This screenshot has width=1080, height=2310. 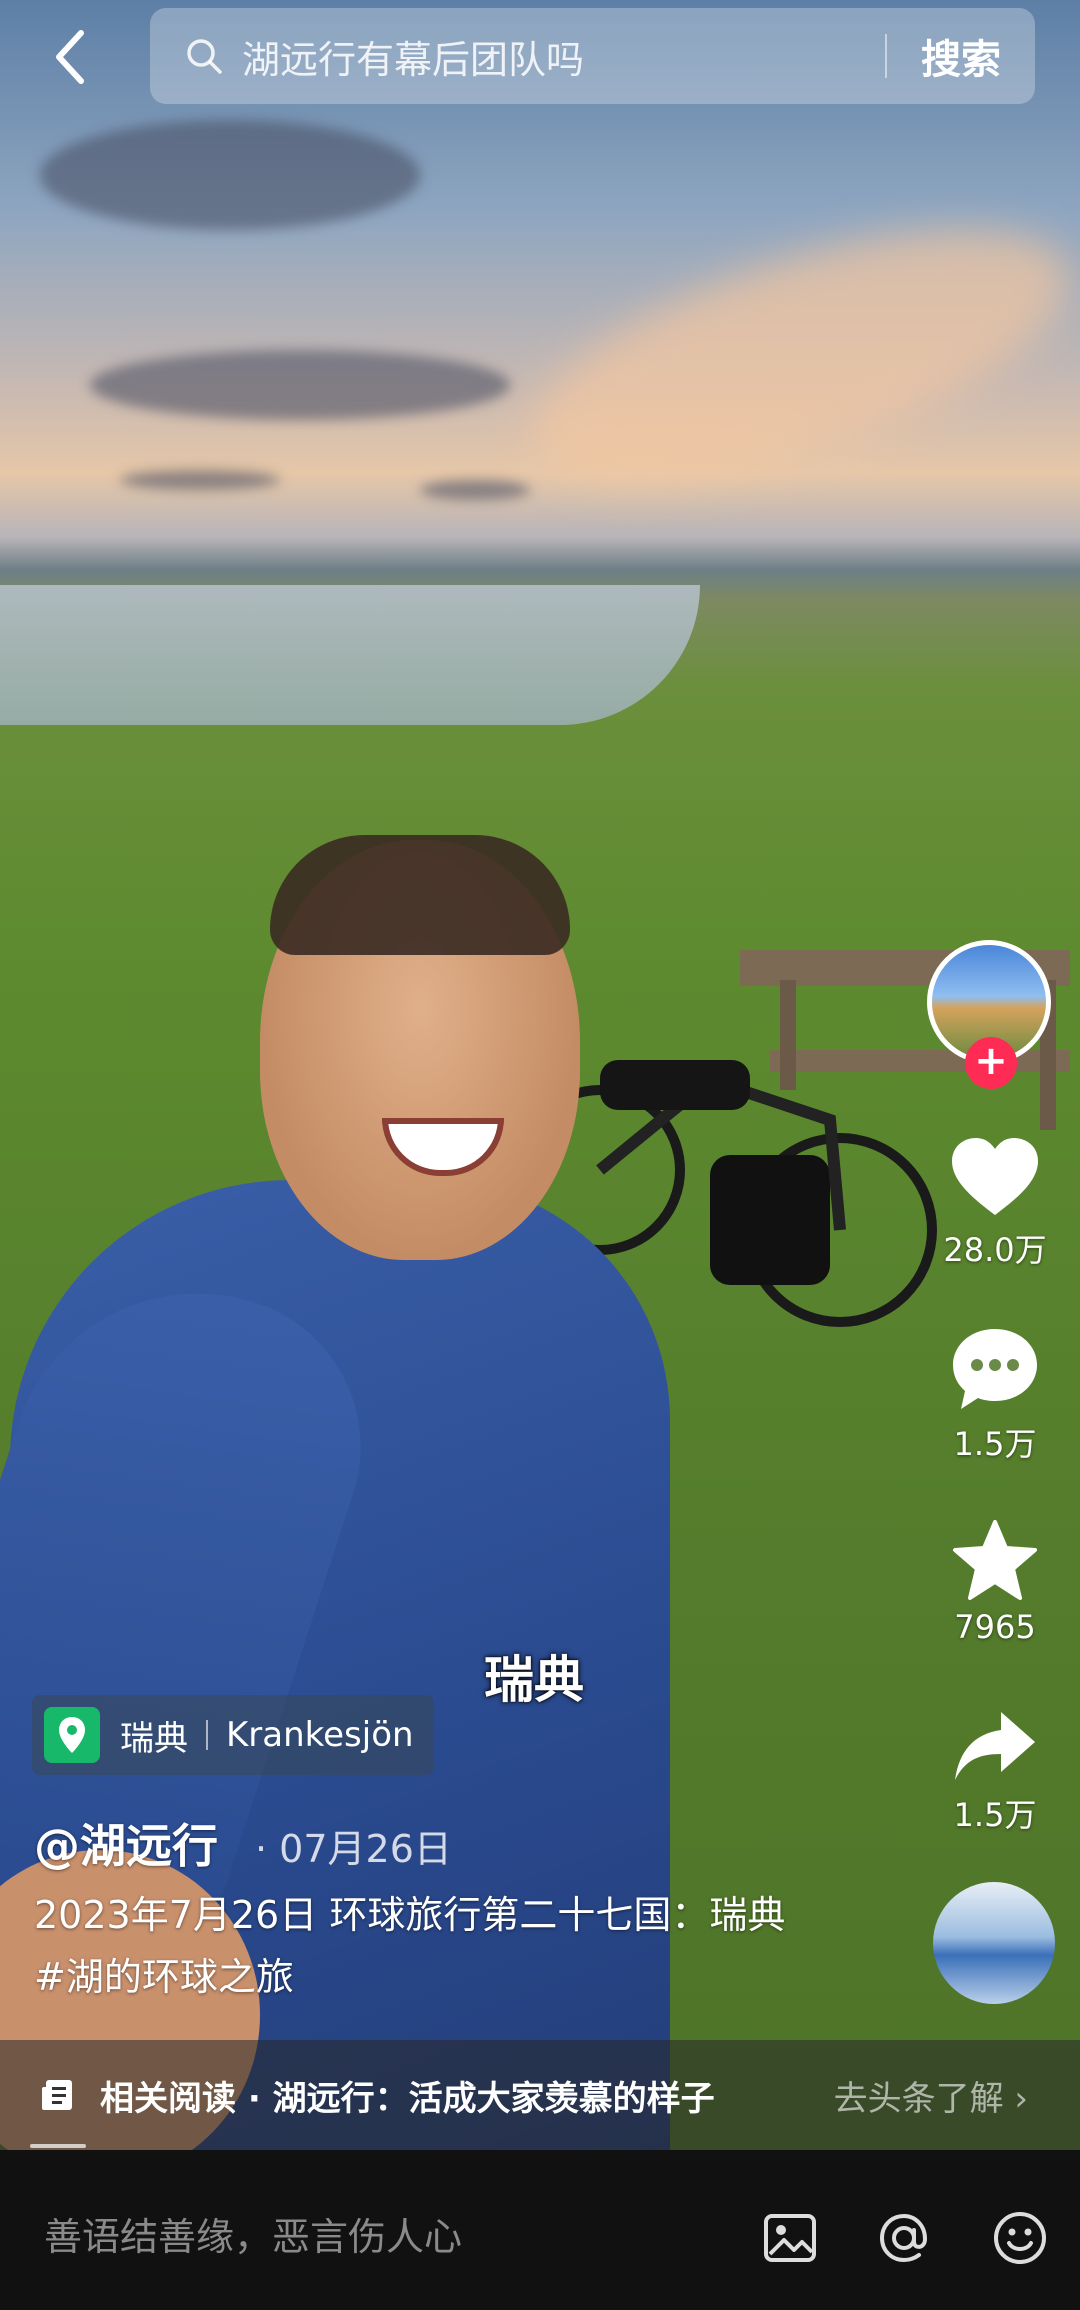 What do you see at coordinates (126, 1843) in the screenshot?
I see `author-name: @湖远行` at bounding box center [126, 1843].